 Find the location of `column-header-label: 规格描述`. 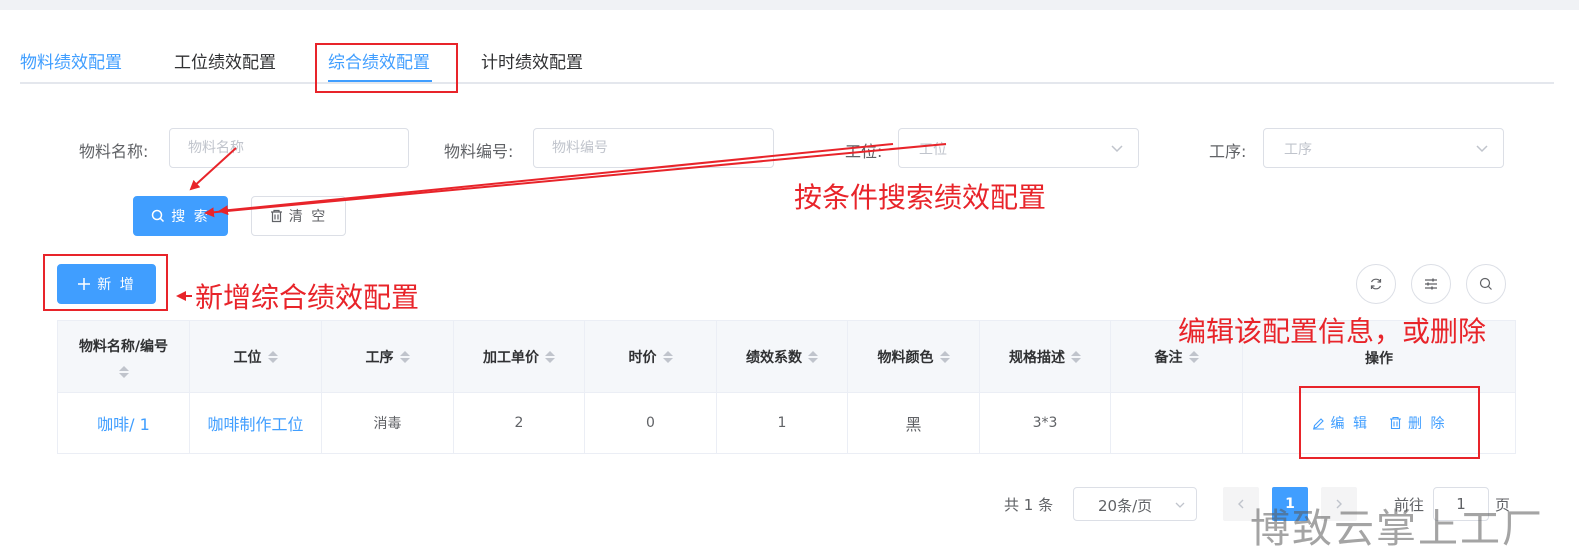

column-header-label: 规格描述 is located at coordinates (1037, 357).